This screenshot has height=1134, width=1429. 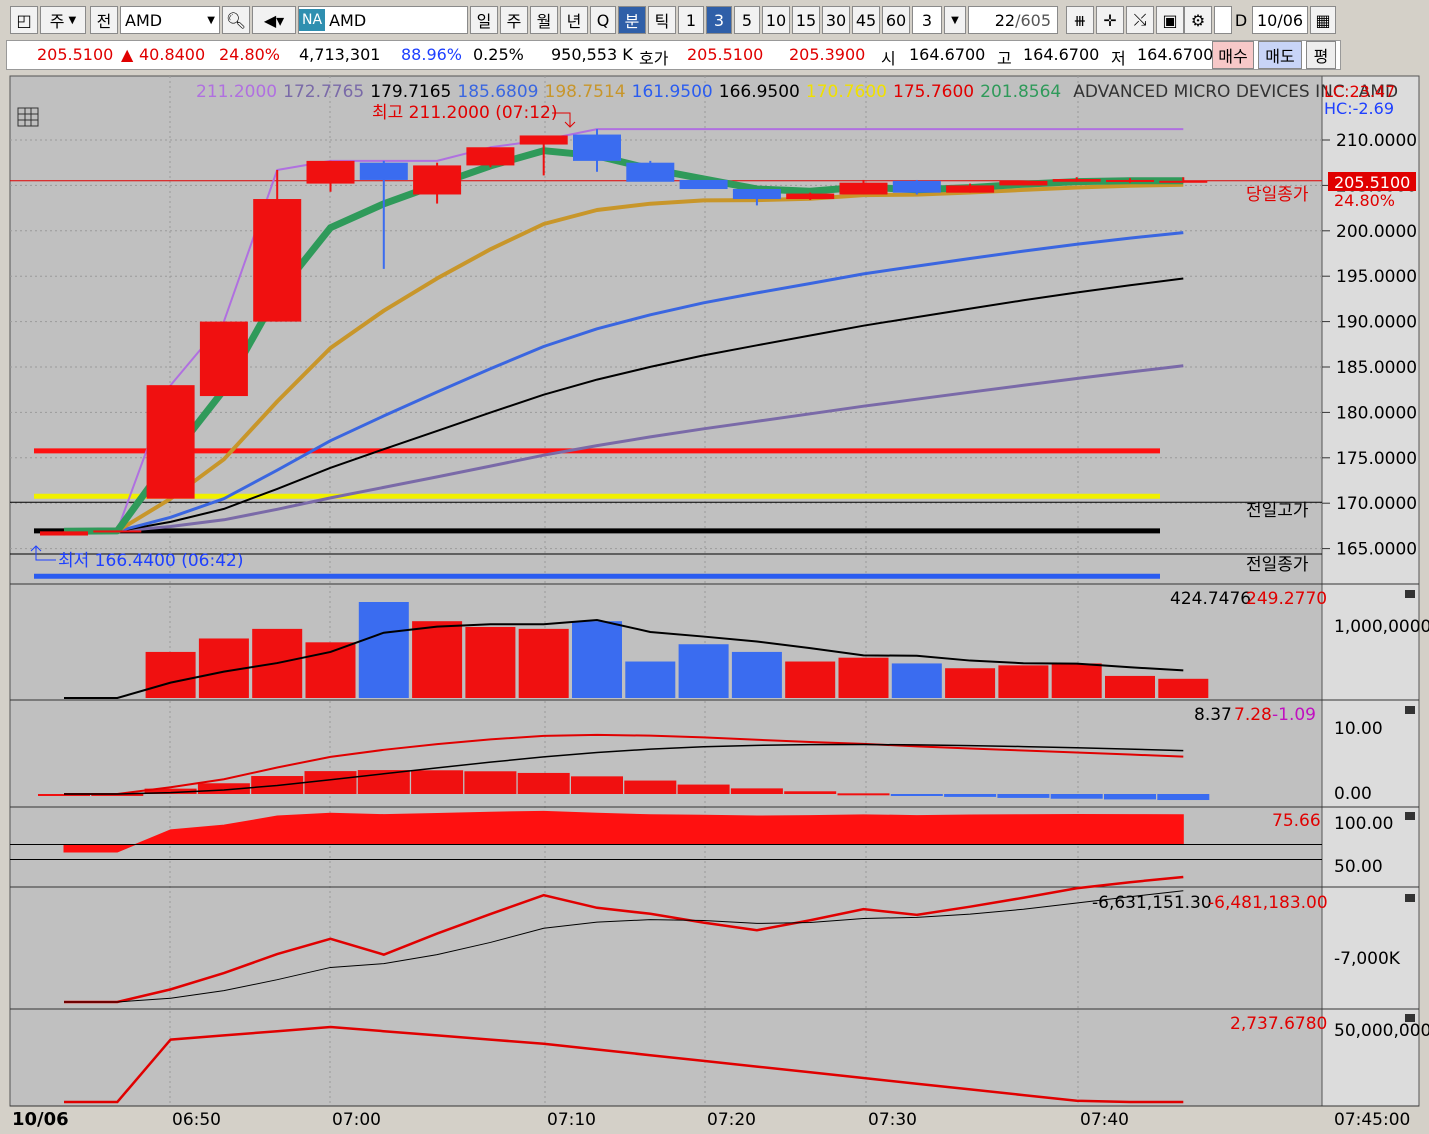 What do you see at coordinates (1080, 20) in the screenshot?
I see `grid-icon: ⧻` at bounding box center [1080, 20].